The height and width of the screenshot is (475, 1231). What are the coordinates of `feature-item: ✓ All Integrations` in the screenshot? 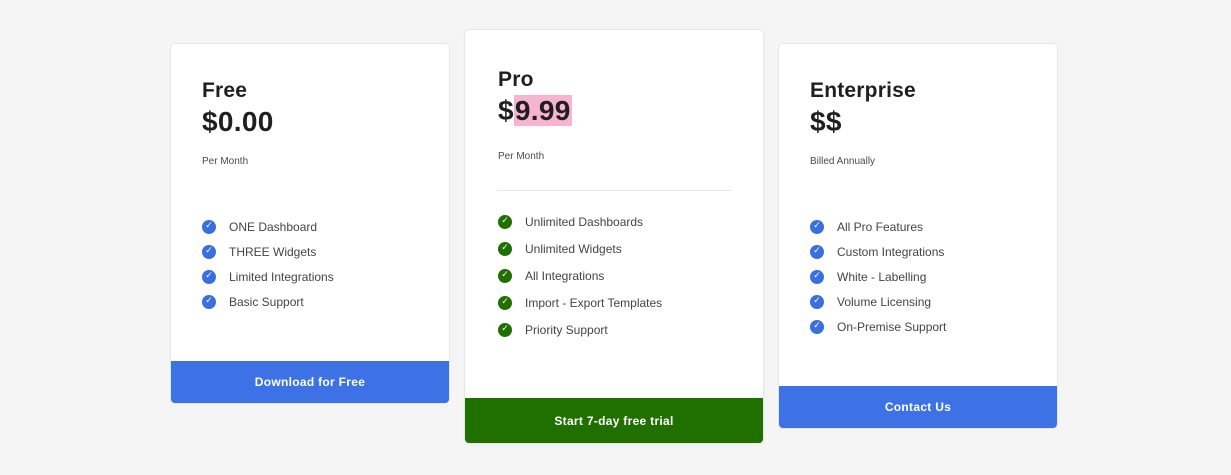 It's located at (580, 275).